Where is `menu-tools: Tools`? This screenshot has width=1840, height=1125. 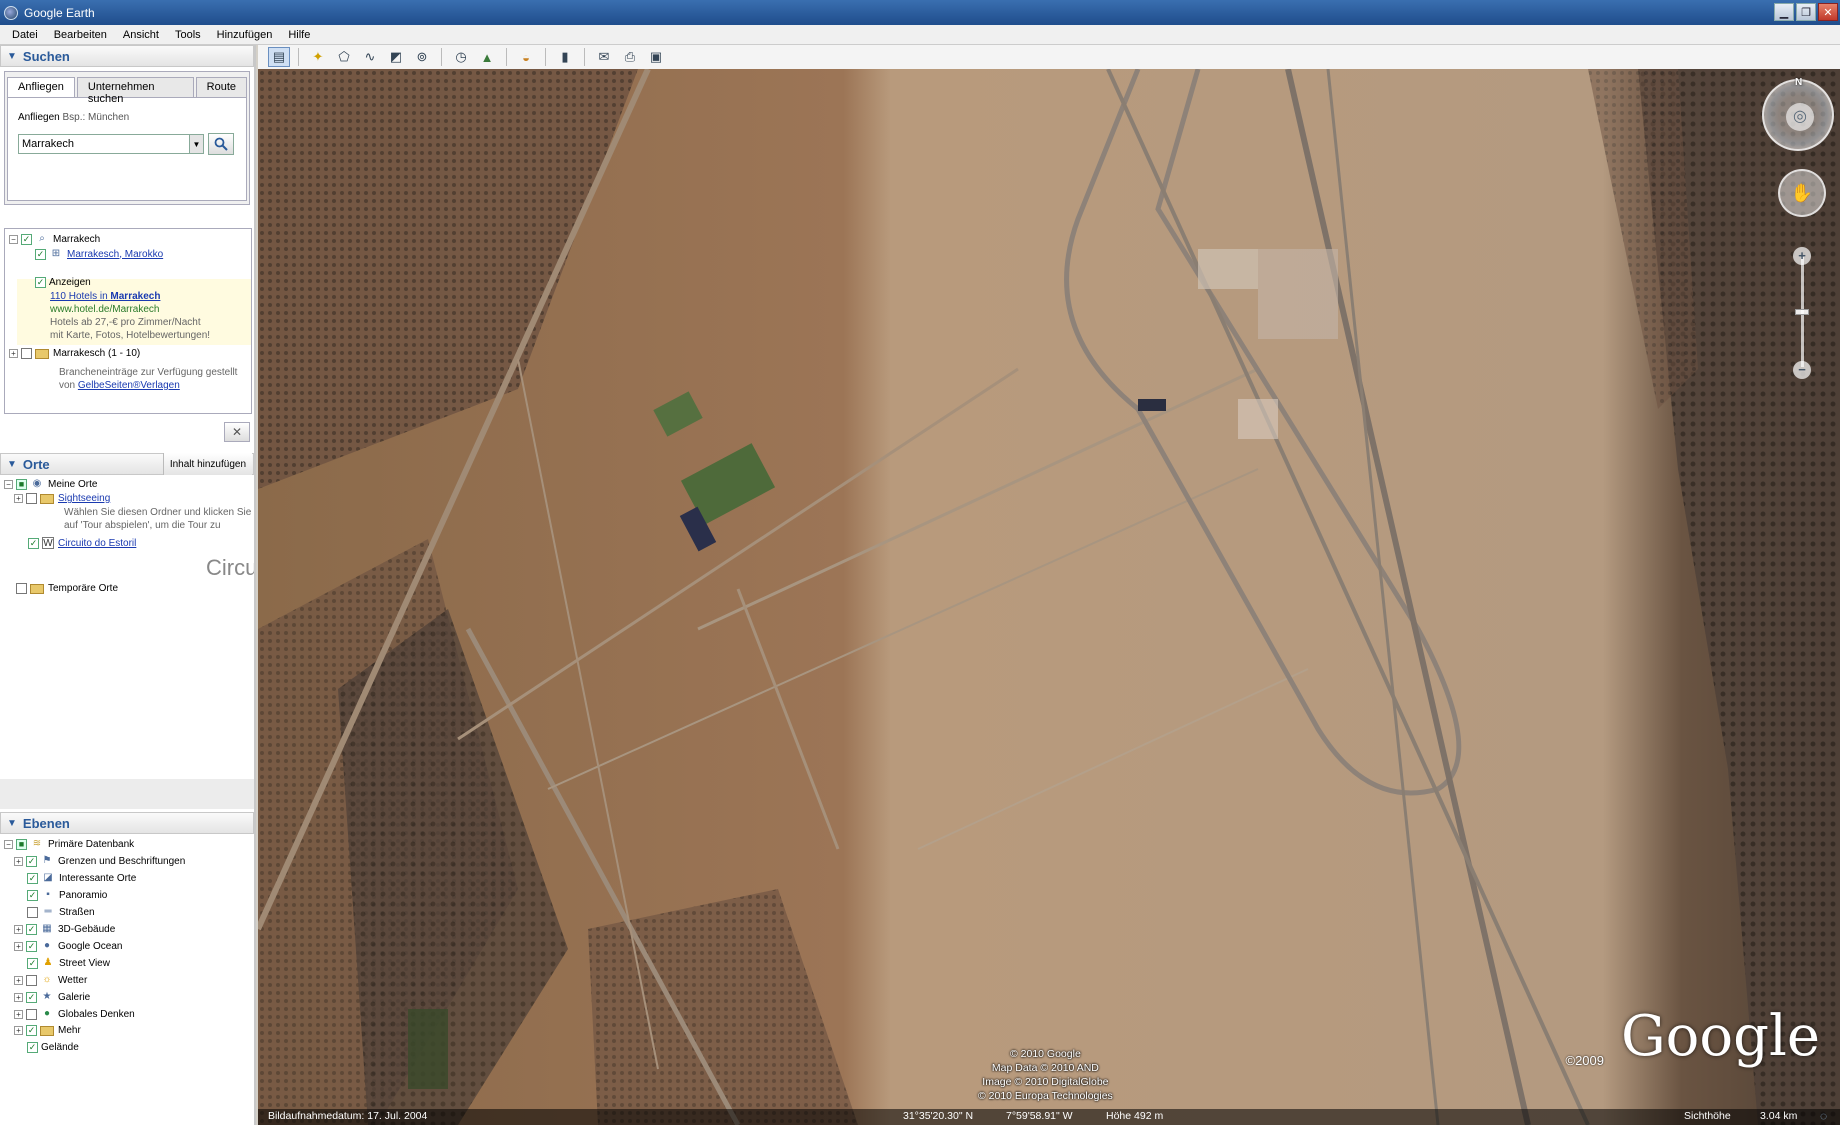 menu-tools: Tools is located at coordinates (188, 35).